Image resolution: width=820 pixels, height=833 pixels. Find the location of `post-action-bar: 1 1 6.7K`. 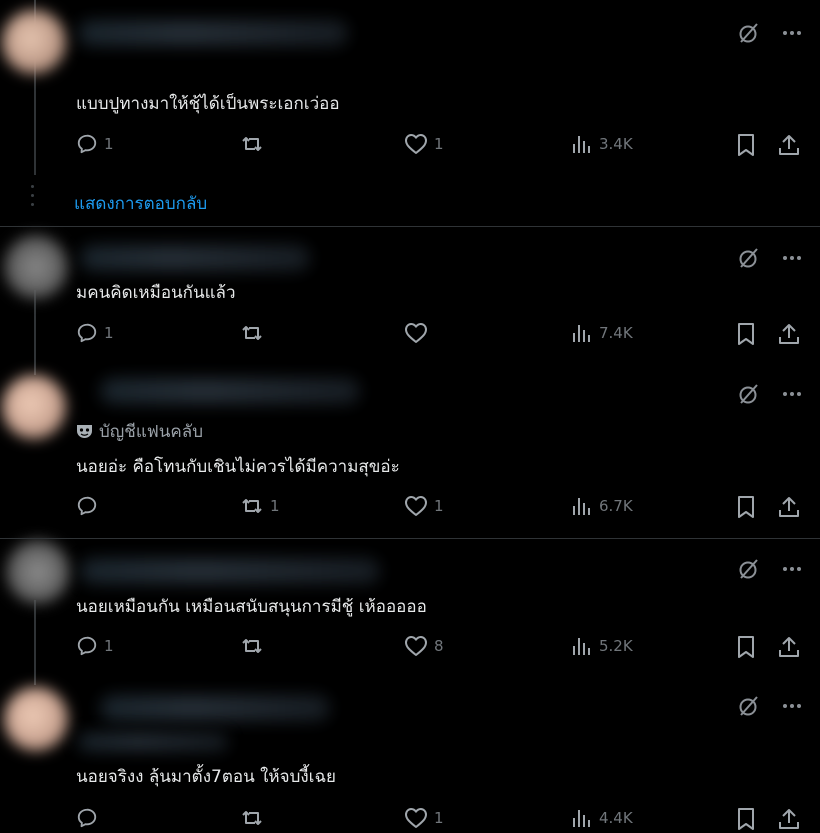

post-action-bar: 1 1 6.7K is located at coordinates (410, 508).